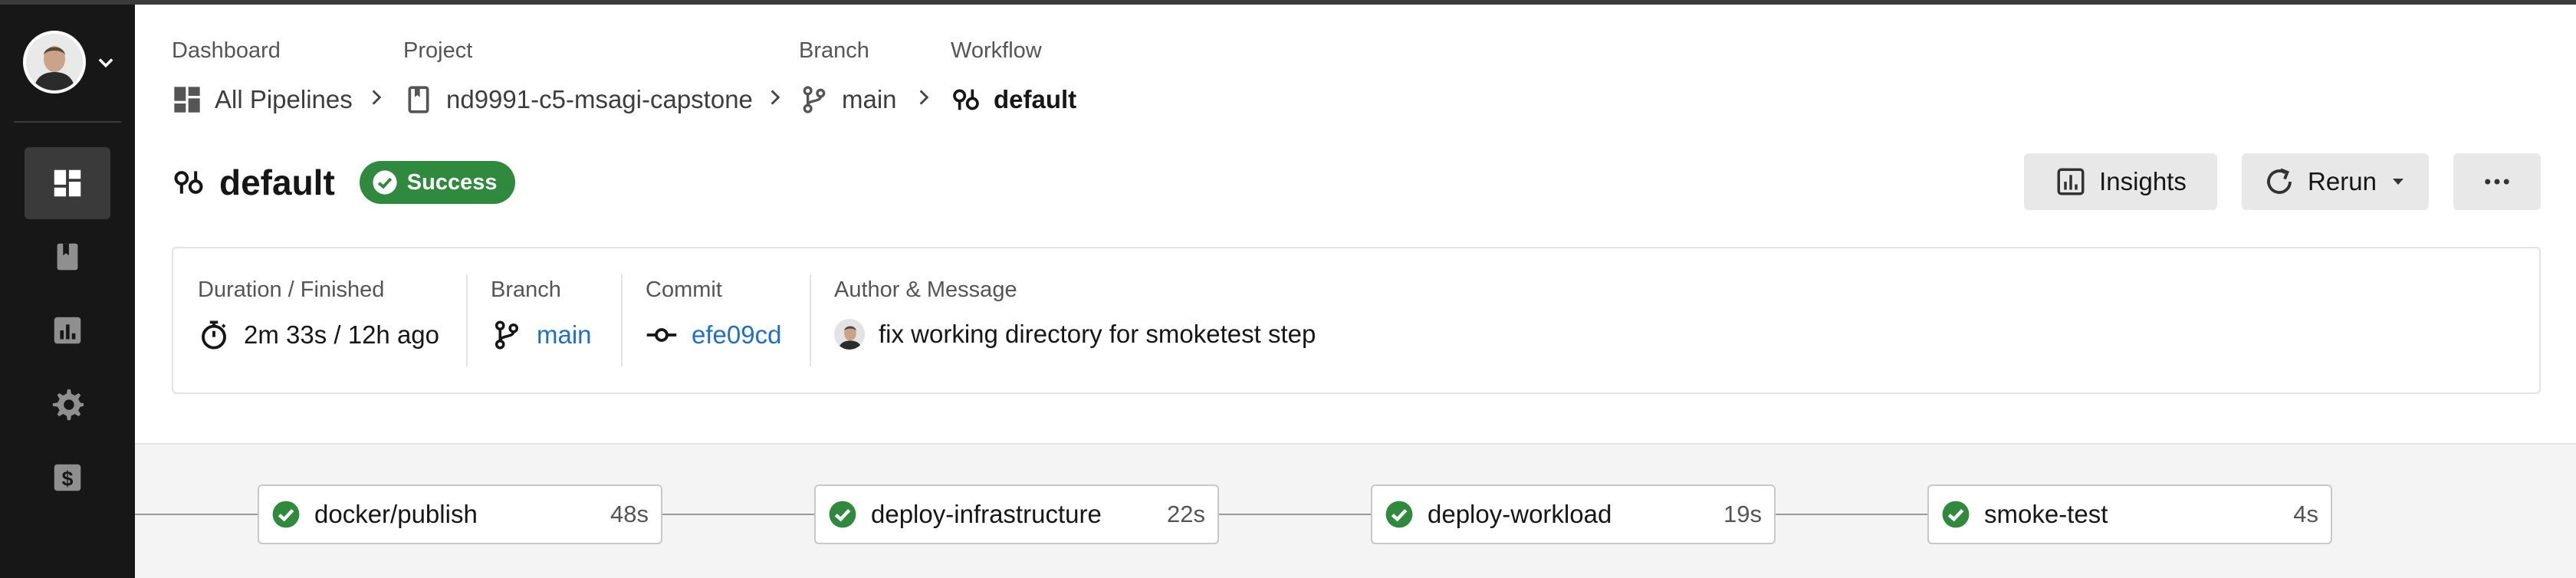 Image resolution: width=2576 pixels, height=578 pixels. Describe the element at coordinates (227, 51) in the screenshot. I see `breadcrumb-label: Dashboard` at that location.